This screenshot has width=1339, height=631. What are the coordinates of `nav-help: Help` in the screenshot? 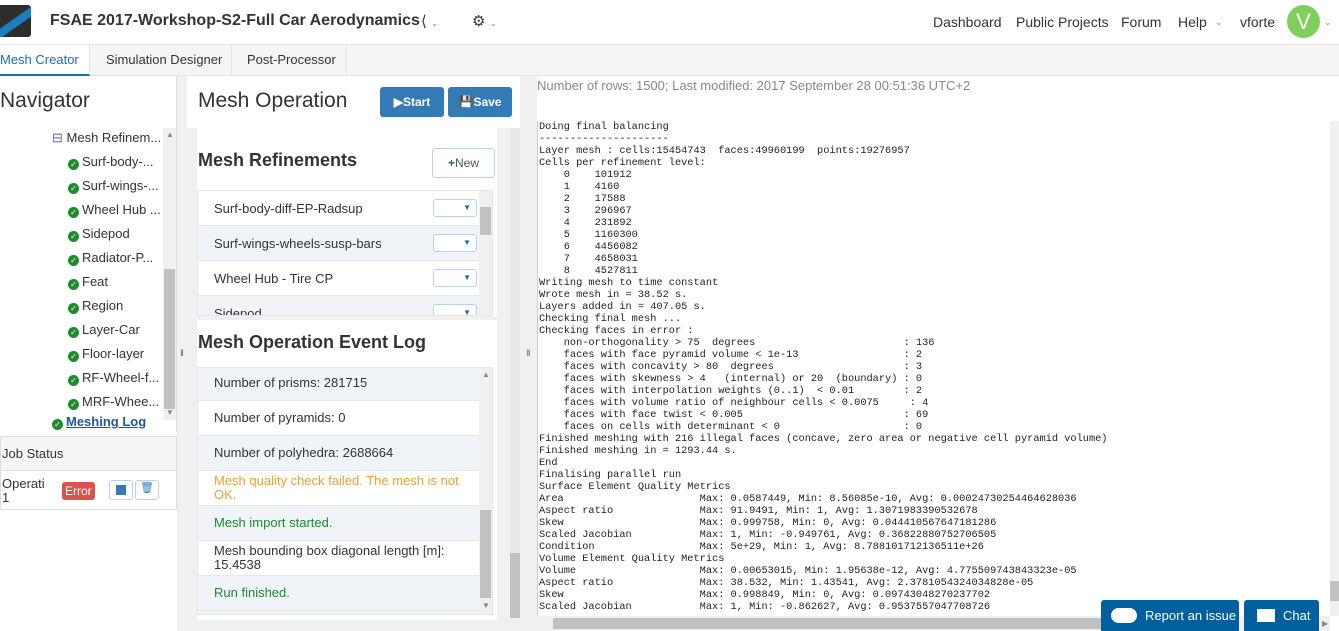 It's located at (1192, 22).